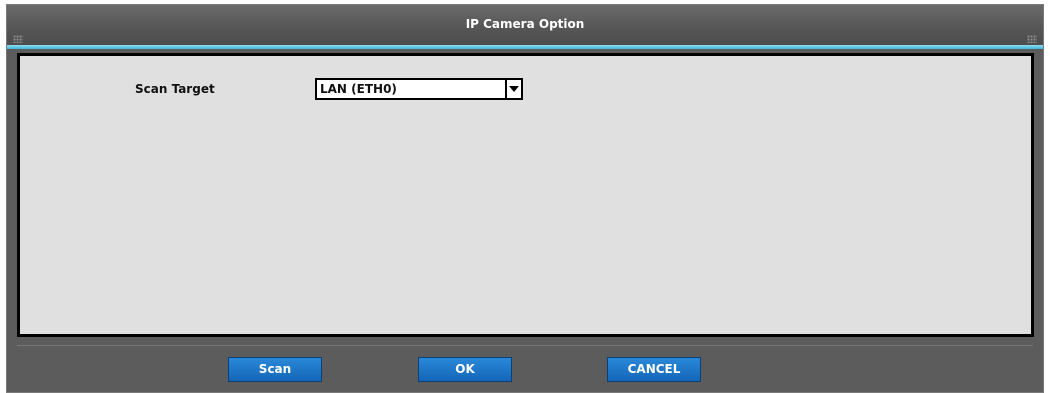 Image resolution: width=1050 pixels, height=393 pixels. Describe the element at coordinates (525, 47) in the screenshot. I see `title-accent-bar` at that location.